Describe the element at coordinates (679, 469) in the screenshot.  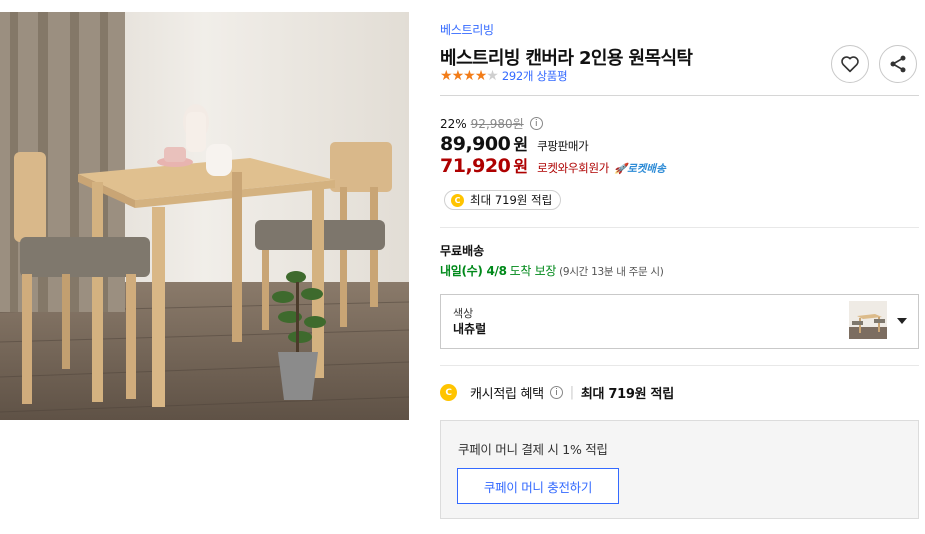
I see `coupay-box: 쿠페이 머니 결제 시 1% 적립 쿠페이 머니 충전하기` at that location.